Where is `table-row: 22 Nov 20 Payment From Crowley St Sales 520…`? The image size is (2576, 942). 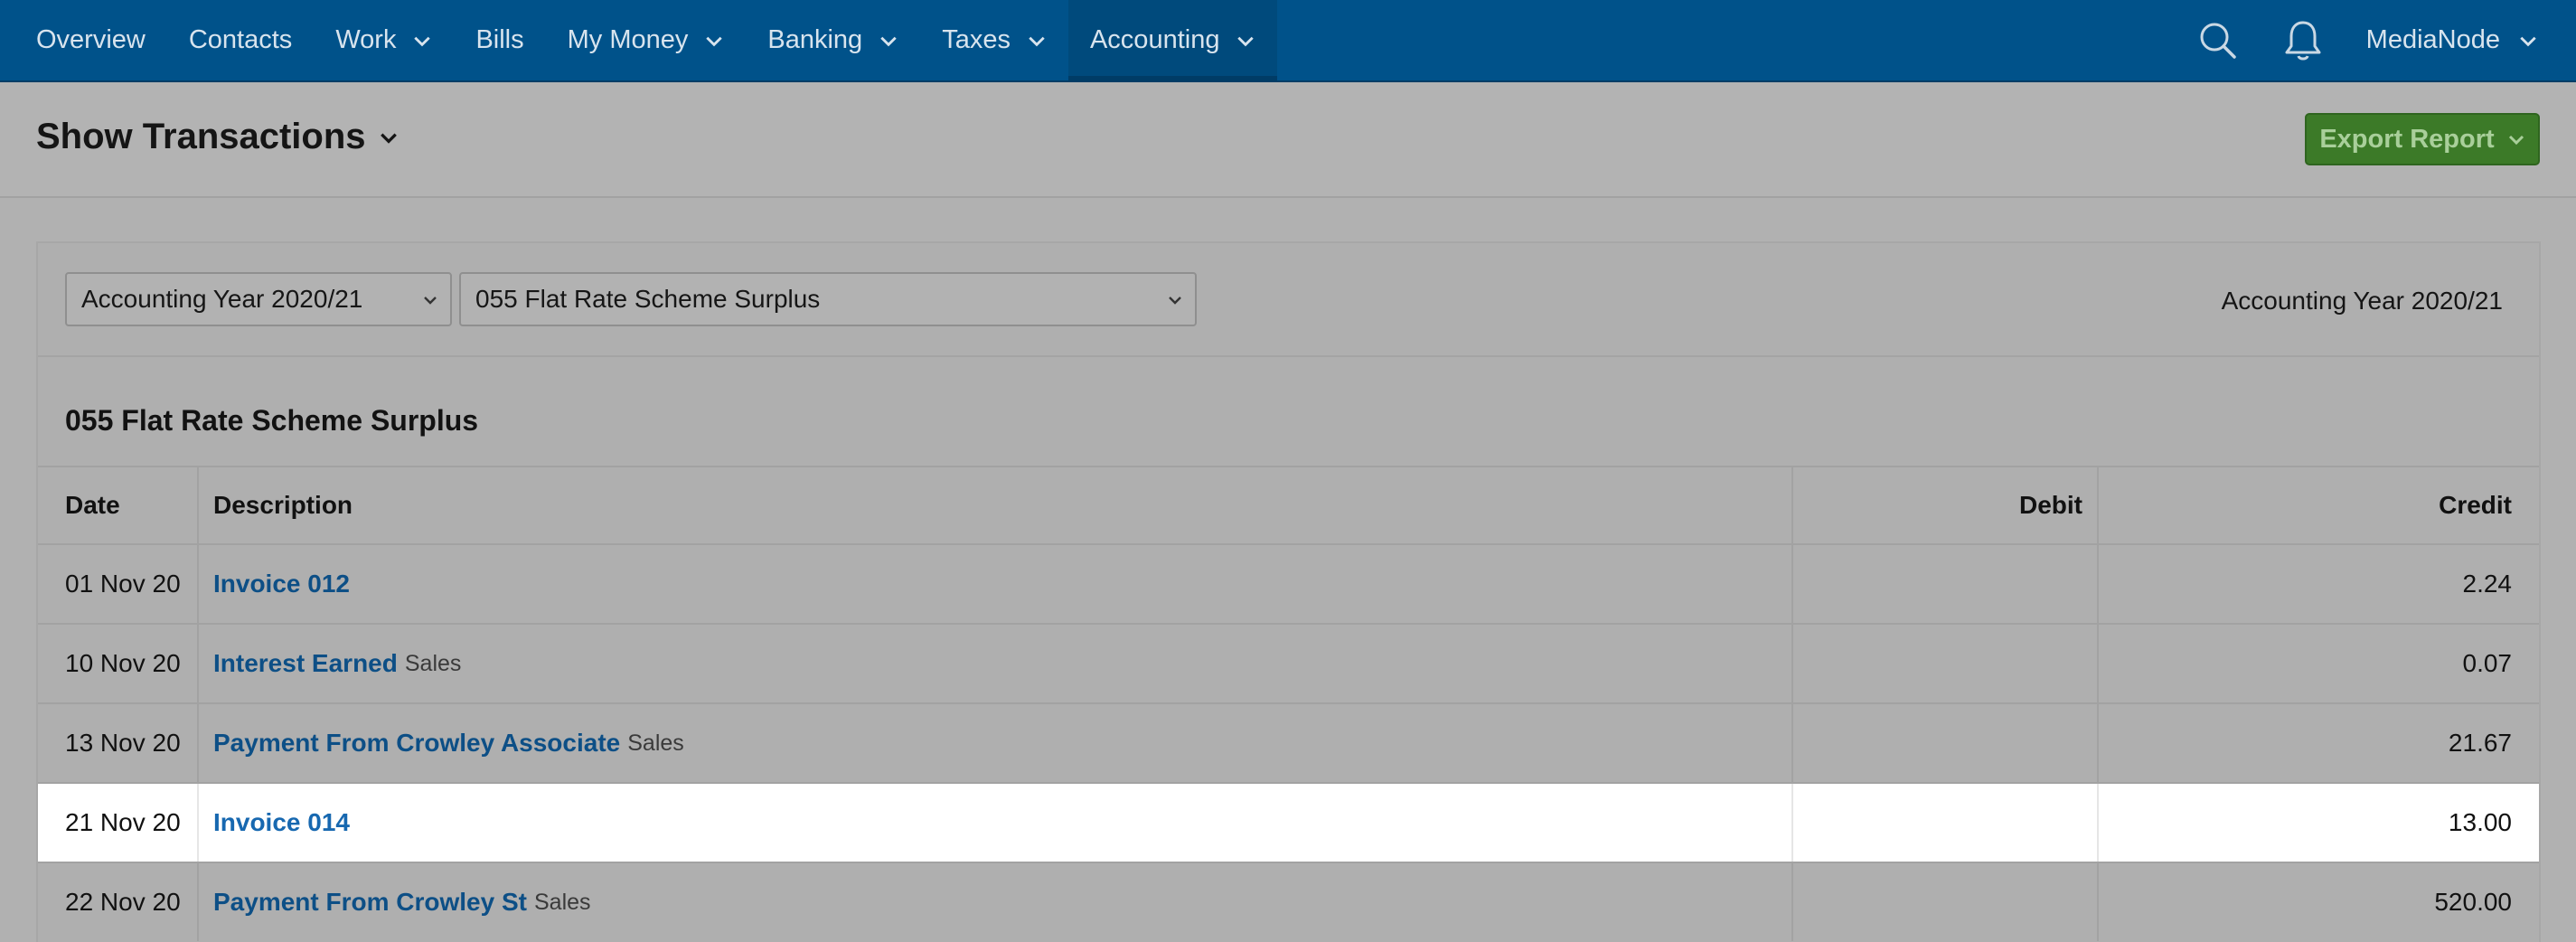
table-row: 22 Nov 20 Payment From Crowley St Sales 520… is located at coordinates (1289, 901).